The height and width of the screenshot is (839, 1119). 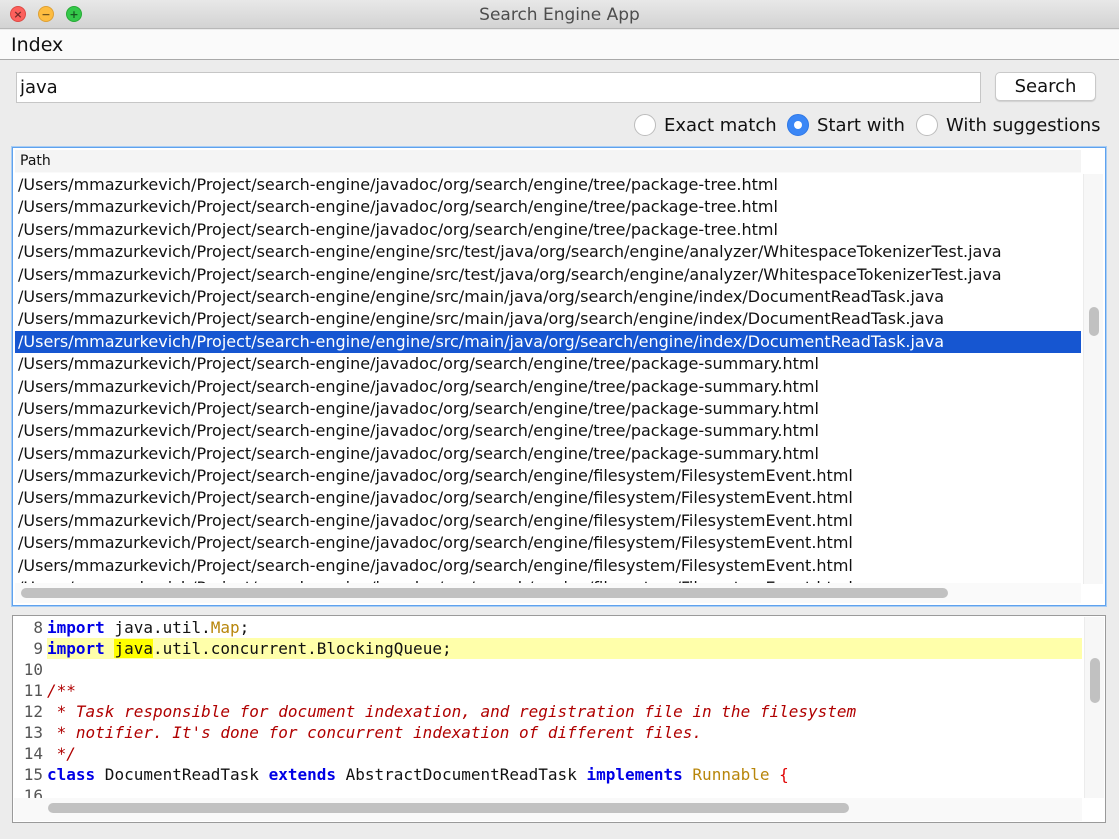 I want to click on code-token: {, so click(x=784, y=774).